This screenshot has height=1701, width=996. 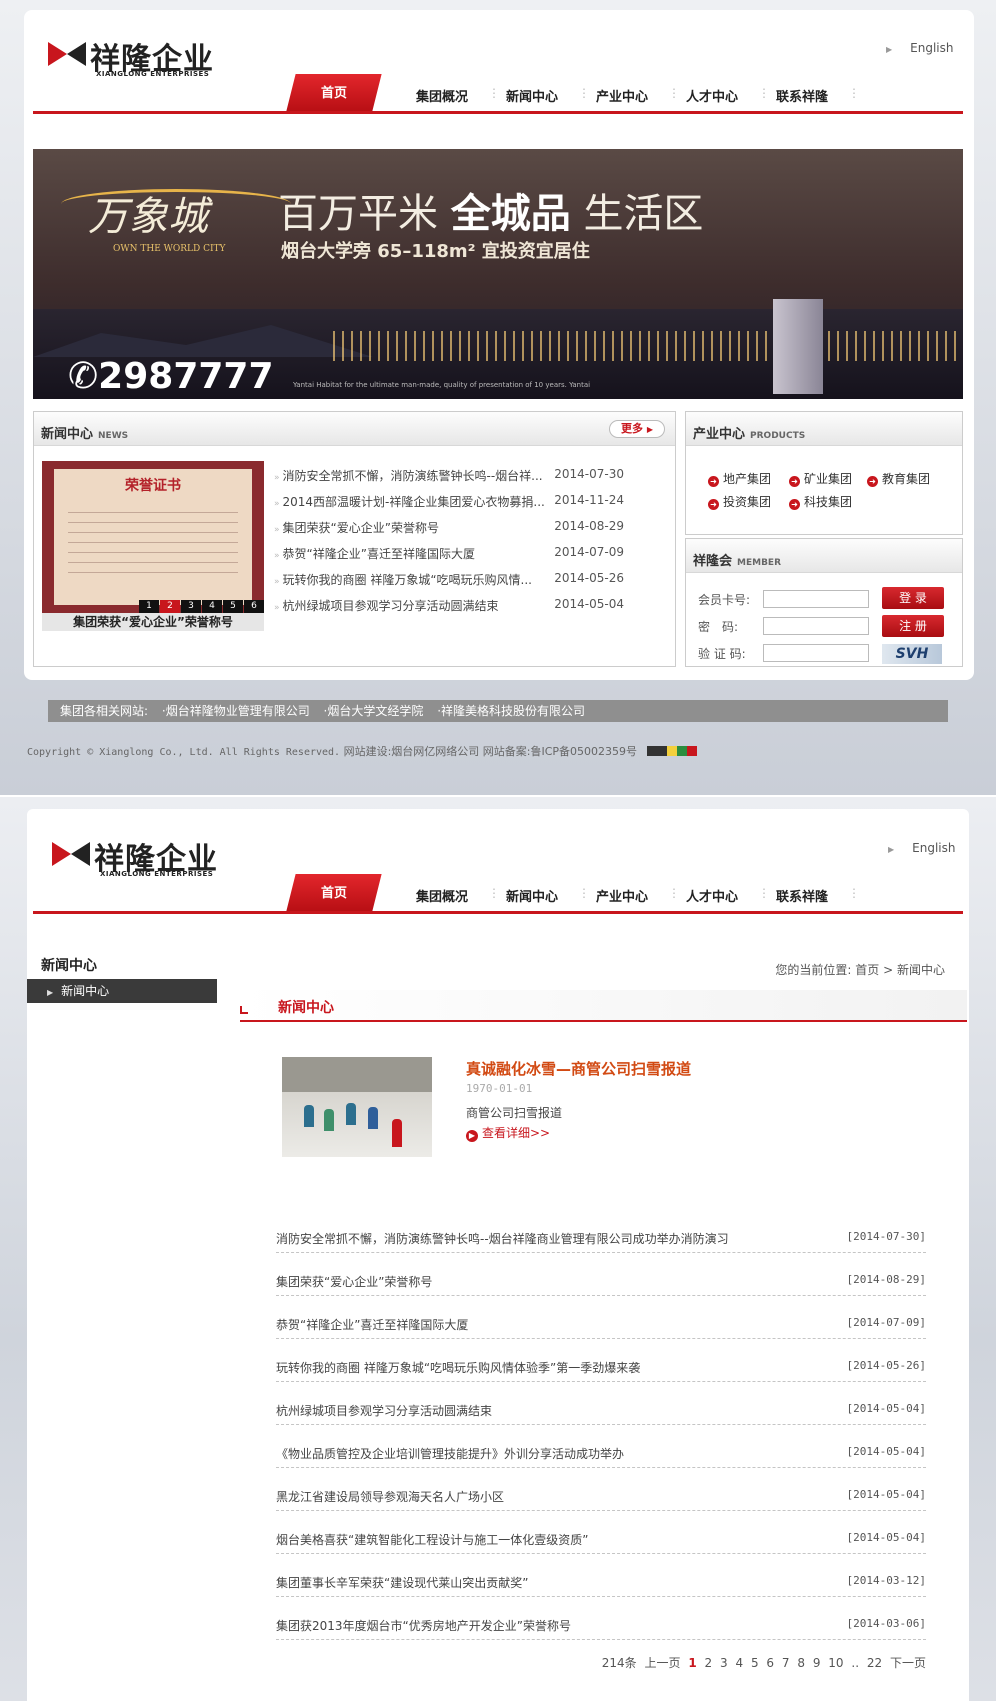 What do you see at coordinates (816, 653) in the screenshot?
I see `captcha-input` at bounding box center [816, 653].